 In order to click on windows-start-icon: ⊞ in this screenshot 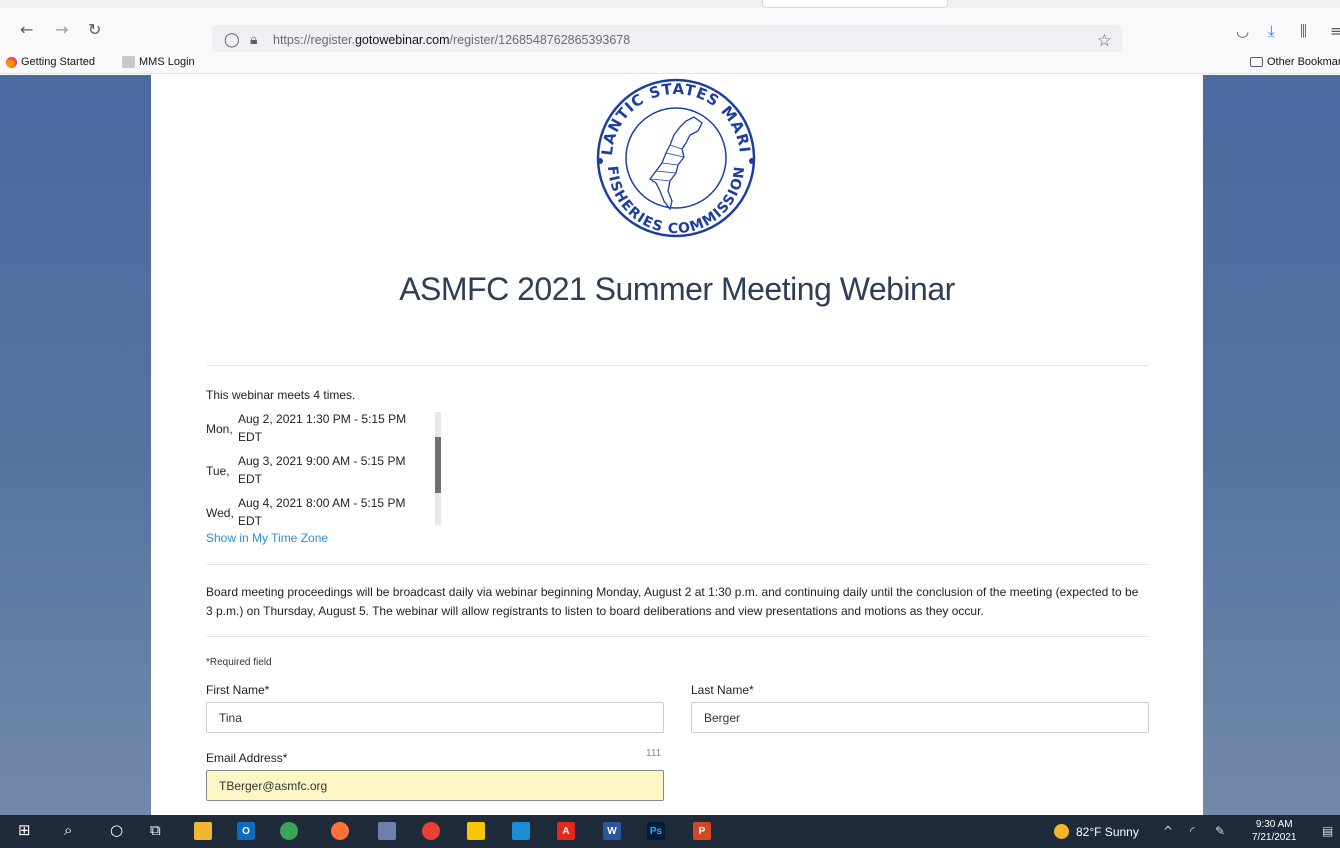, I will do `click(24, 830)`.